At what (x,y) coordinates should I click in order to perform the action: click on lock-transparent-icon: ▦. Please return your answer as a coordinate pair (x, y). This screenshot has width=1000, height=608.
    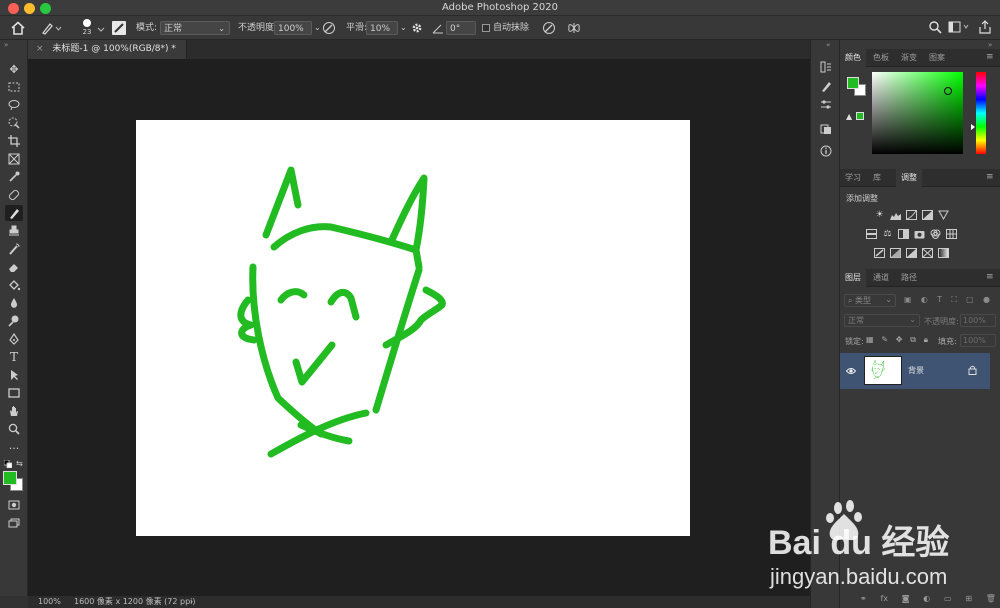
    Looking at the image, I should click on (870, 340).